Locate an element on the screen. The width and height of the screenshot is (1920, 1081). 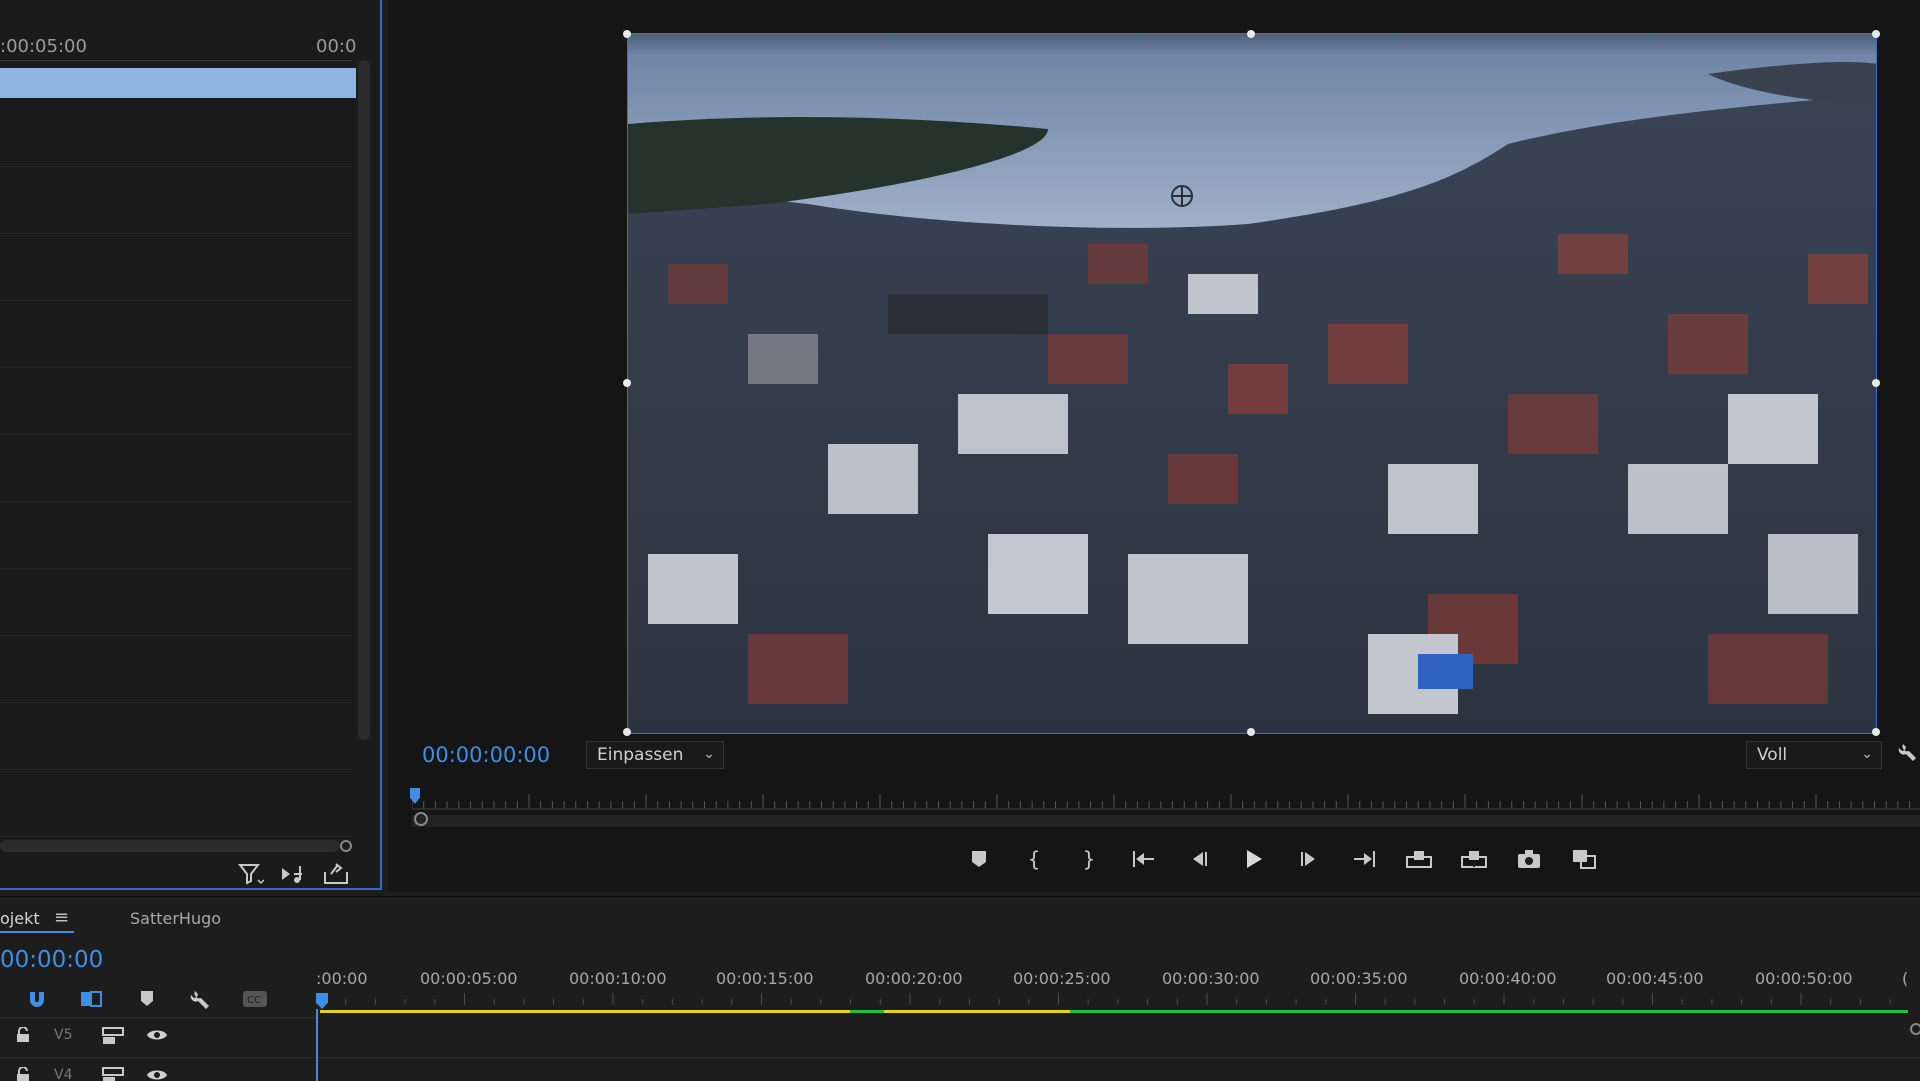
ruler-label: 00:00:30:00 is located at coordinates (1211, 978).